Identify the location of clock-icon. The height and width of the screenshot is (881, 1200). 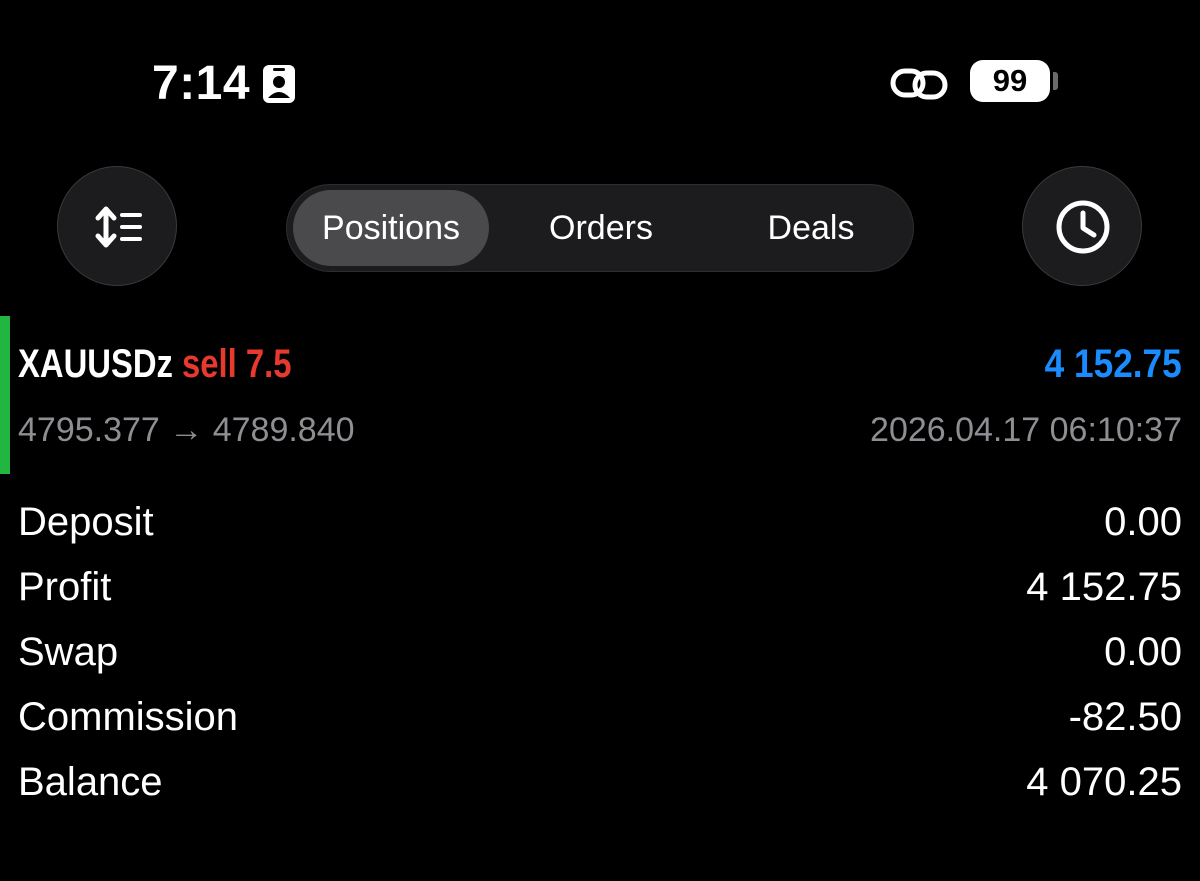
(1083, 227).